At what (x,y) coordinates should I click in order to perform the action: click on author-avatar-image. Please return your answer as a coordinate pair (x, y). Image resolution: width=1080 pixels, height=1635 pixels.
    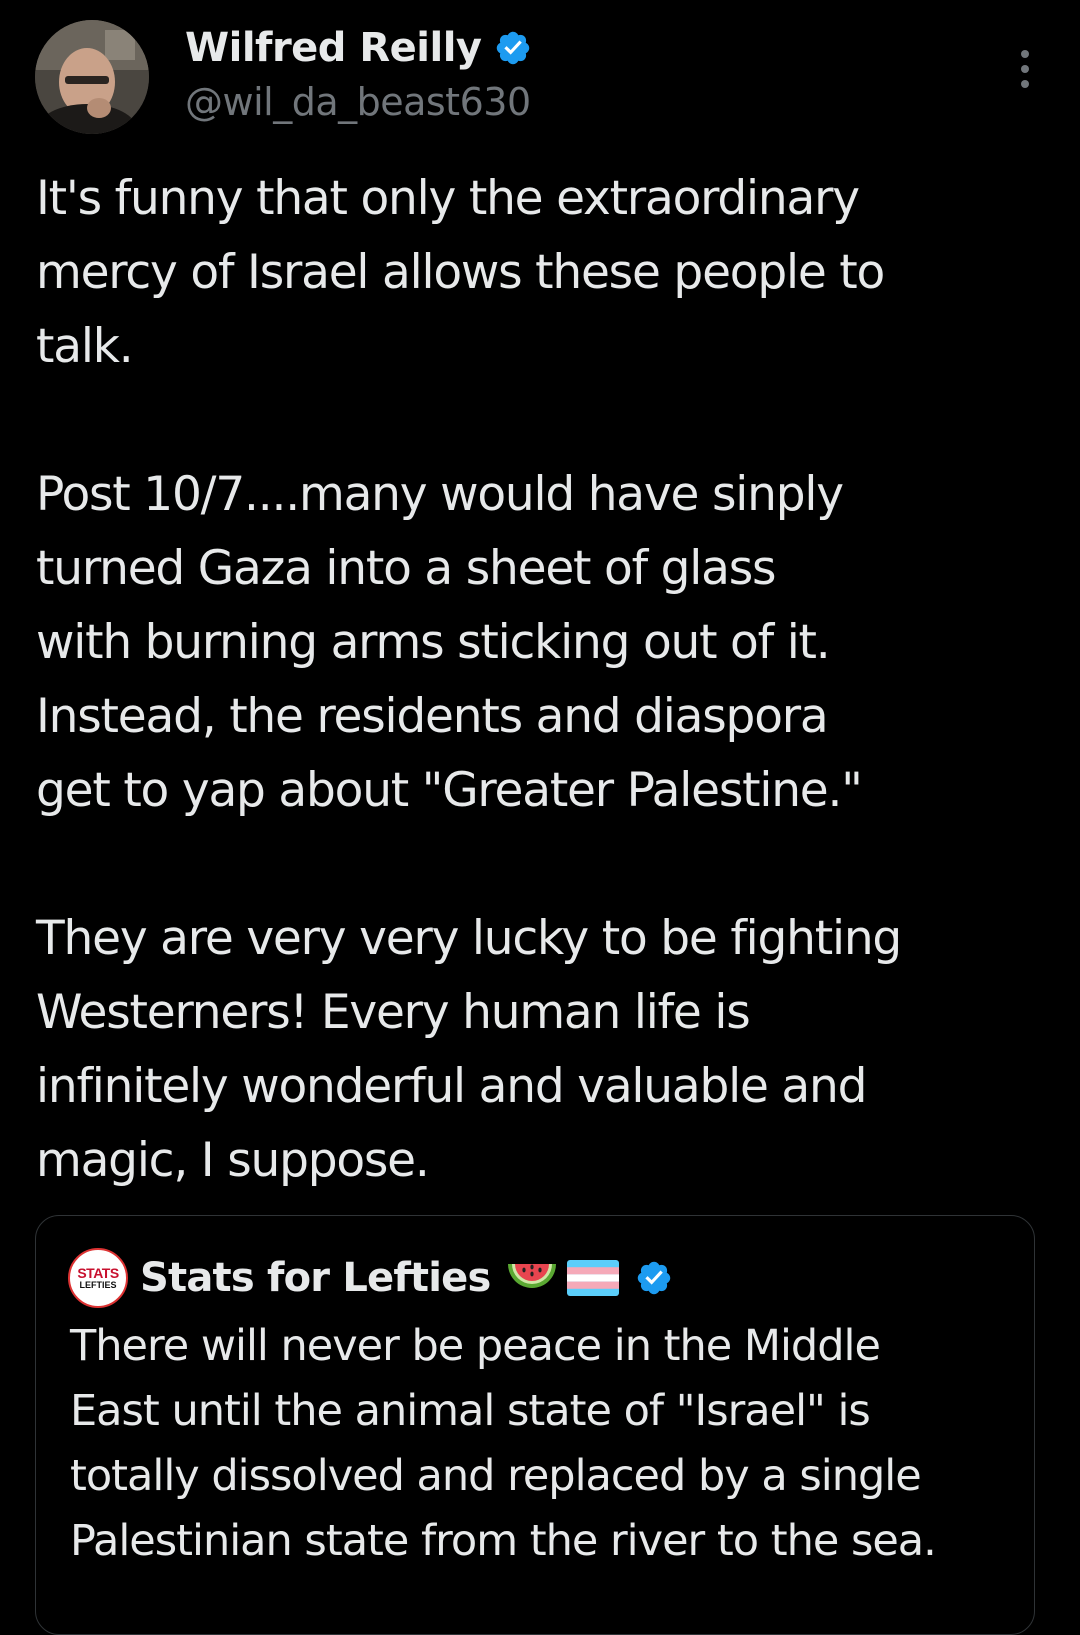
    Looking at the image, I should click on (92, 77).